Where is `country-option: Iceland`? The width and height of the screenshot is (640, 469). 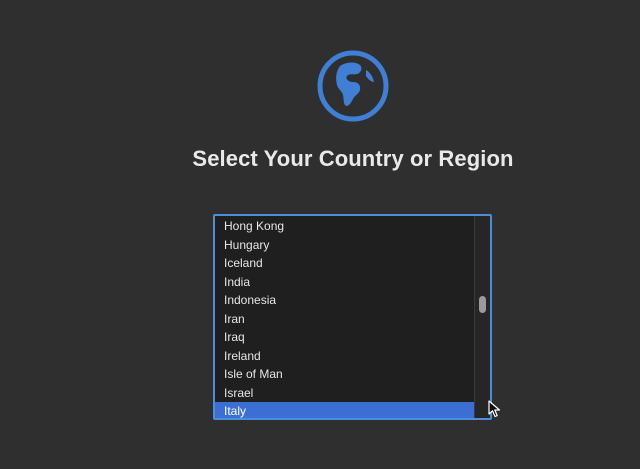 country-option: Iceland is located at coordinates (344, 263).